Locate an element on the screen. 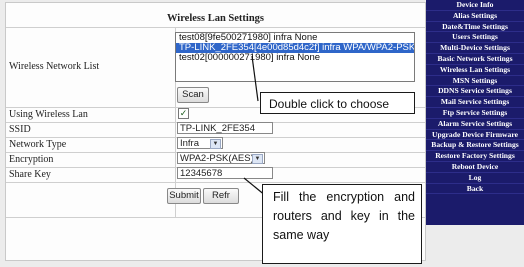 This screenshot has width=524, height=267. menu-item-multi-device-settings: Multi-Device Settings is located at coordinates (475, 48).